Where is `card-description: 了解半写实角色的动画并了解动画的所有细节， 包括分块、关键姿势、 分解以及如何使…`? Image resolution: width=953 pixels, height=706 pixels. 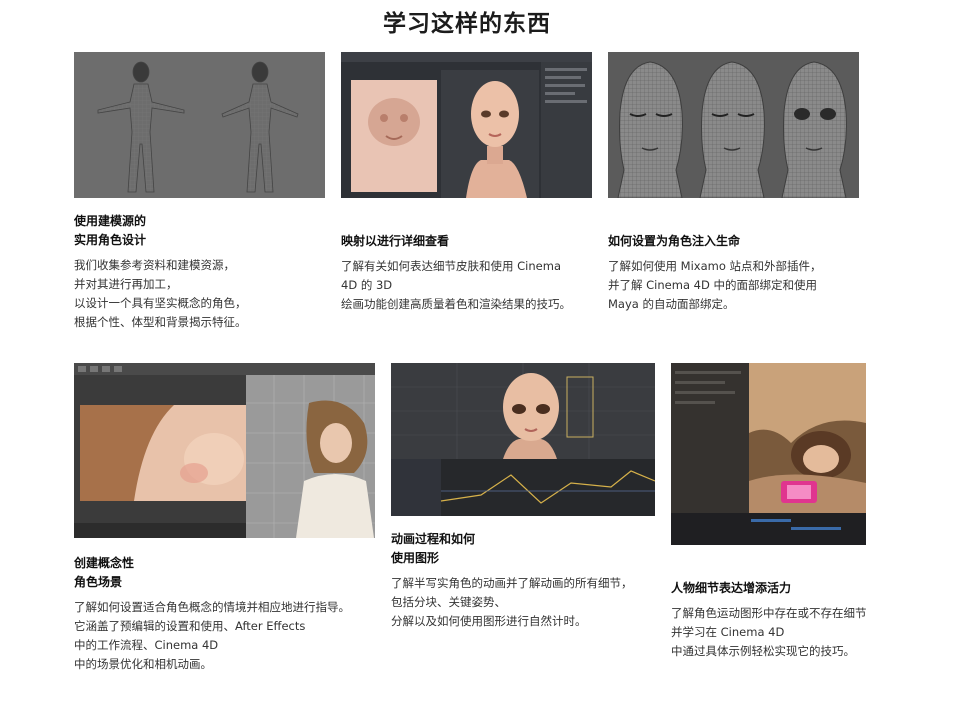
card-description: 了解半写实角色的动画并了解动画的所有细节， 包括分块、关键姿势、 分解以及如何使… is located at coordinates (512, 602).